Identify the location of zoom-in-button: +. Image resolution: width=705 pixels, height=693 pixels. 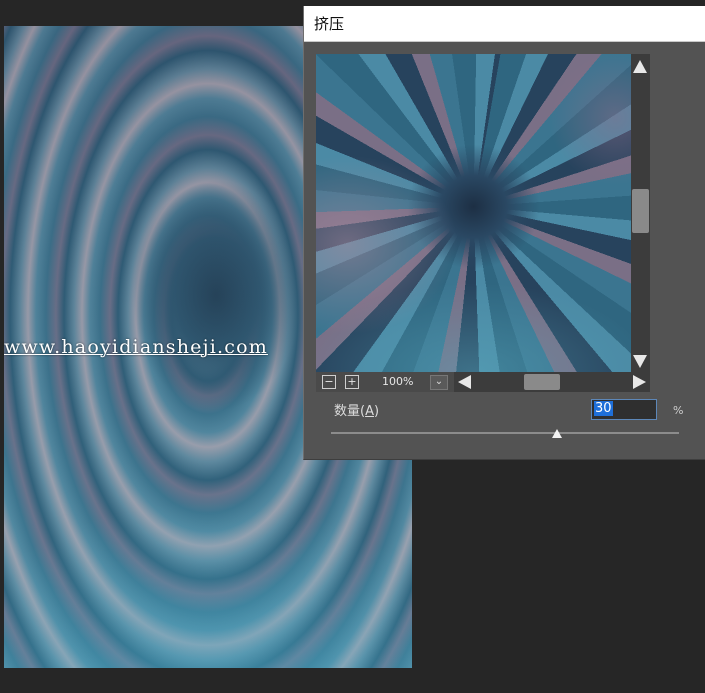
(352, 382).